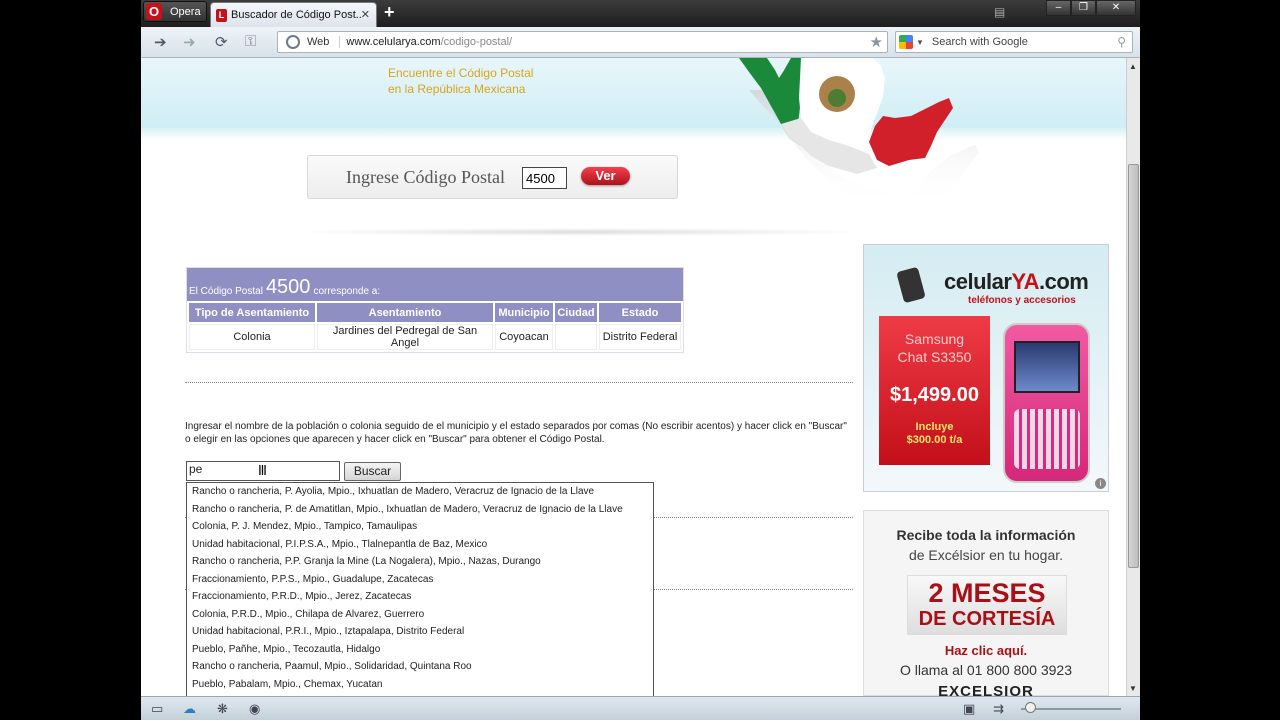 This screenshot has width=1280, height=720. What do you see at coordinates (372, 471) in the screenshot?
I see `buscar-button: Buscar` at bounding box center [372, 471].